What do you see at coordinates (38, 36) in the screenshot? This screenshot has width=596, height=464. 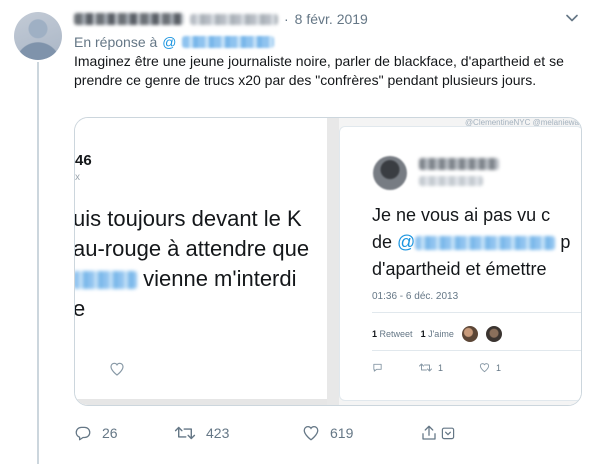 I see `avatar` at bounding box center [38, 36].